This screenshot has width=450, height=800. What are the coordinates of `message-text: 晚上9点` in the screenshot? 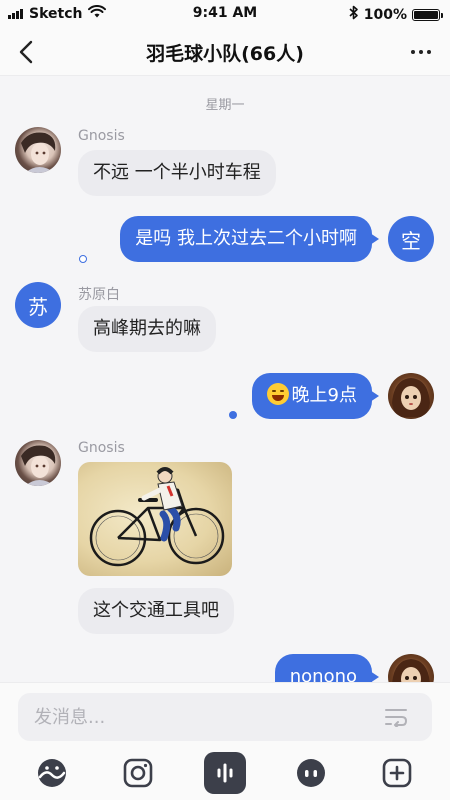 It's located at (324, 395).